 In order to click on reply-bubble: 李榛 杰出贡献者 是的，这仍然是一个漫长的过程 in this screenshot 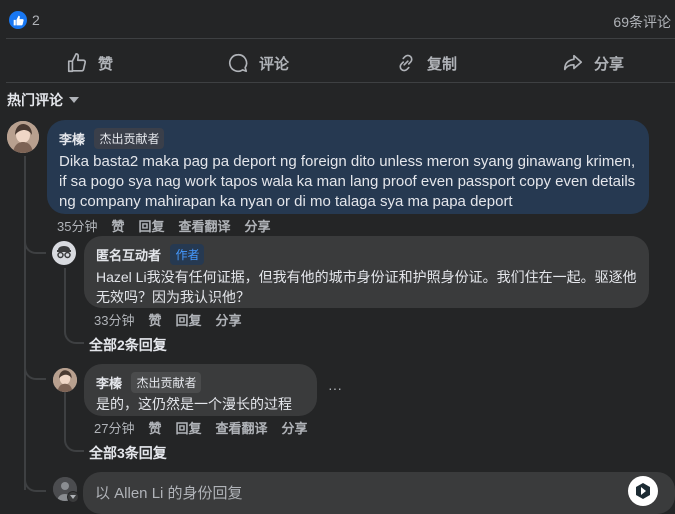, I will do `click(200, 390)`.